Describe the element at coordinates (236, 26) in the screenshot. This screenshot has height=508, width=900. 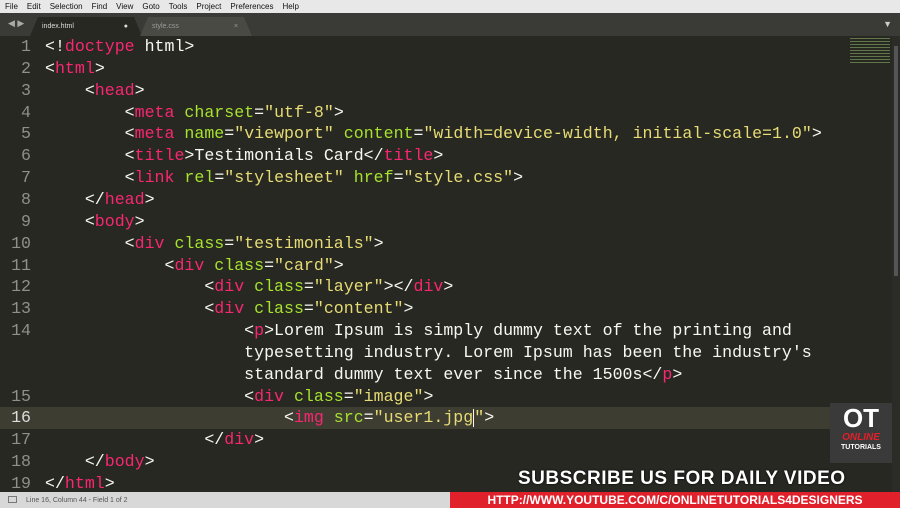
I see `close-icon: ×` at that location.